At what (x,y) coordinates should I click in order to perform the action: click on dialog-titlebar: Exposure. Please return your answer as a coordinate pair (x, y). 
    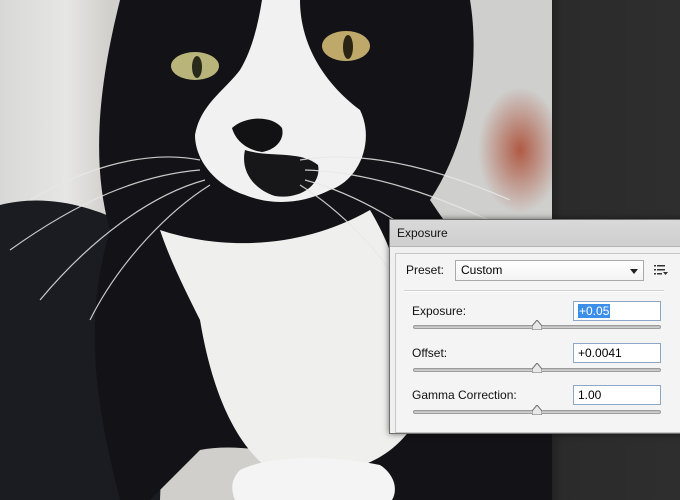
    Looking at the image, I should click on (535, 233).